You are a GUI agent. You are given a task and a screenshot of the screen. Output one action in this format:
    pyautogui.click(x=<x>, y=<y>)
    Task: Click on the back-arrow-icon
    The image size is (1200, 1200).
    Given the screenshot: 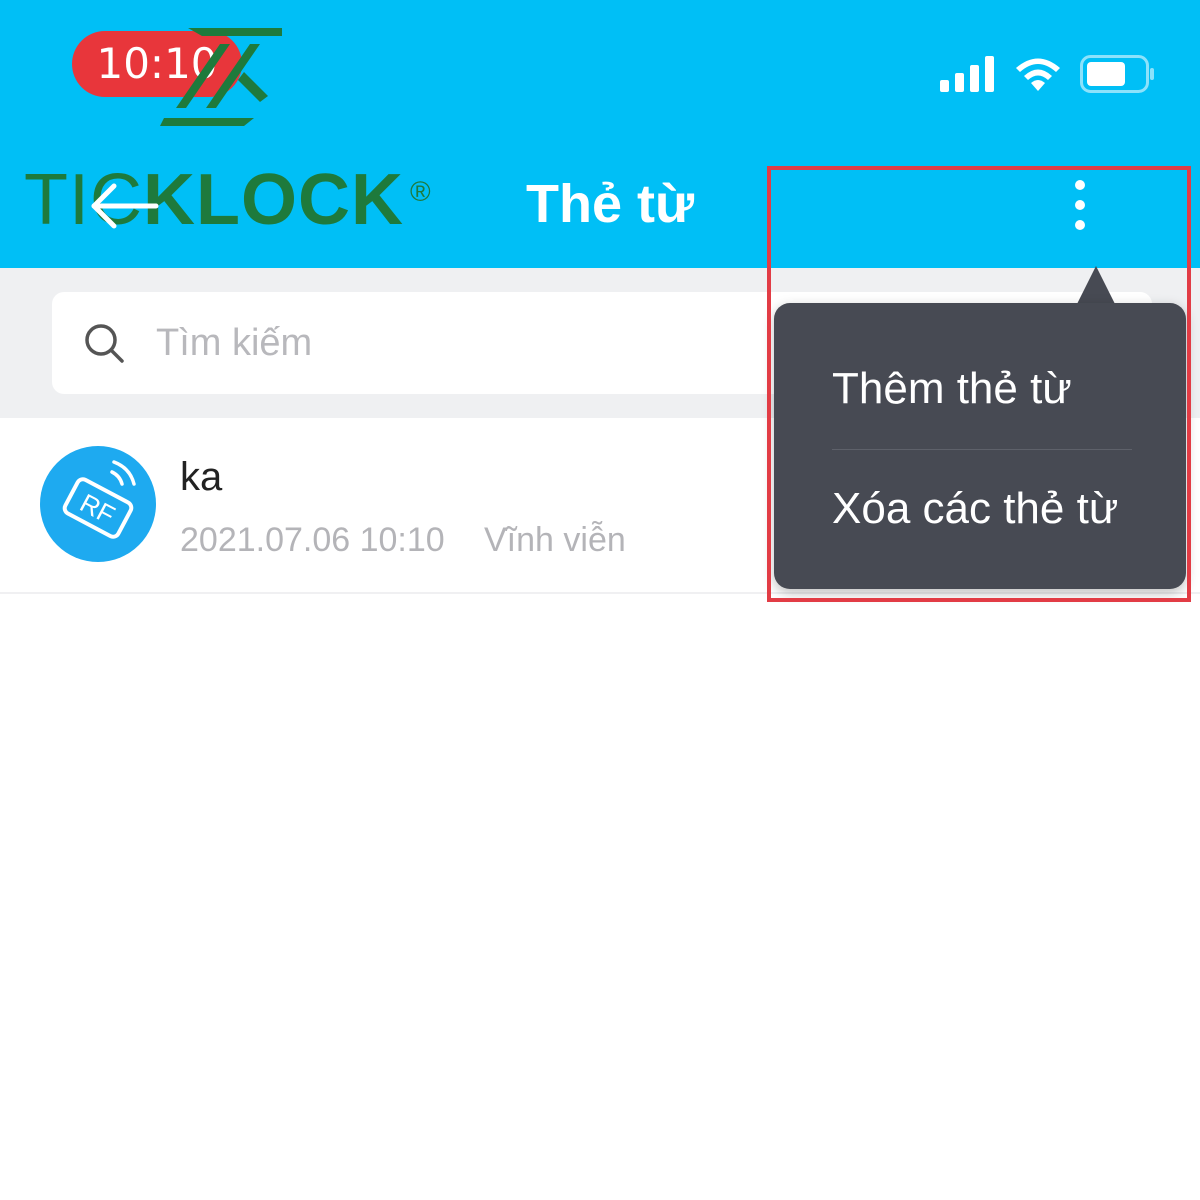 What is the action you would take?
    pyautogui.click(x=126, y=206)
    